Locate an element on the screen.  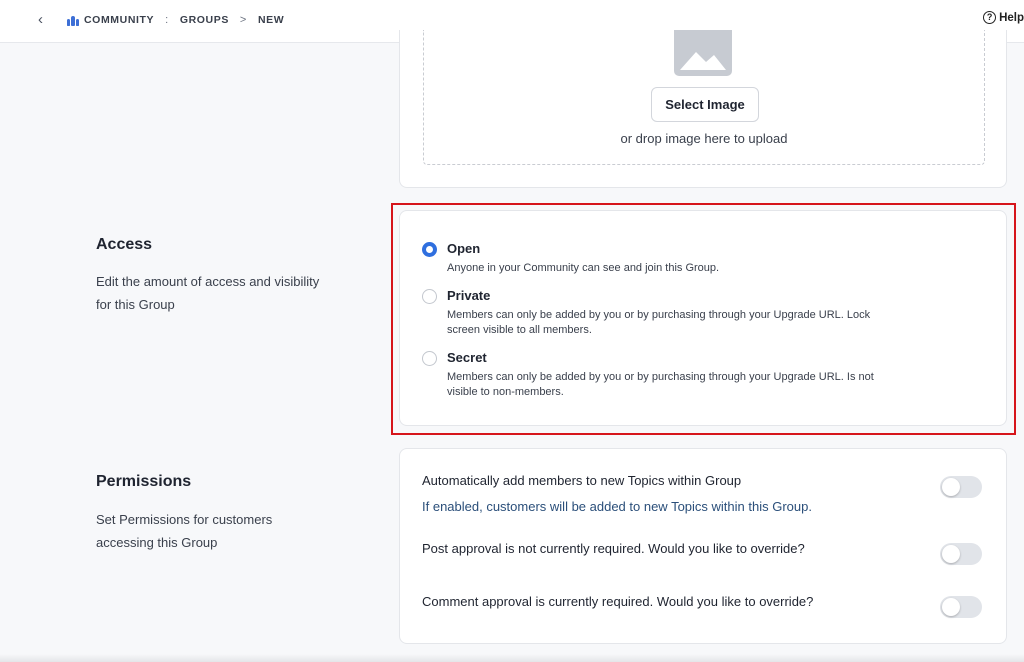
help-link: ? Help is located at coordinates (1003, 17).